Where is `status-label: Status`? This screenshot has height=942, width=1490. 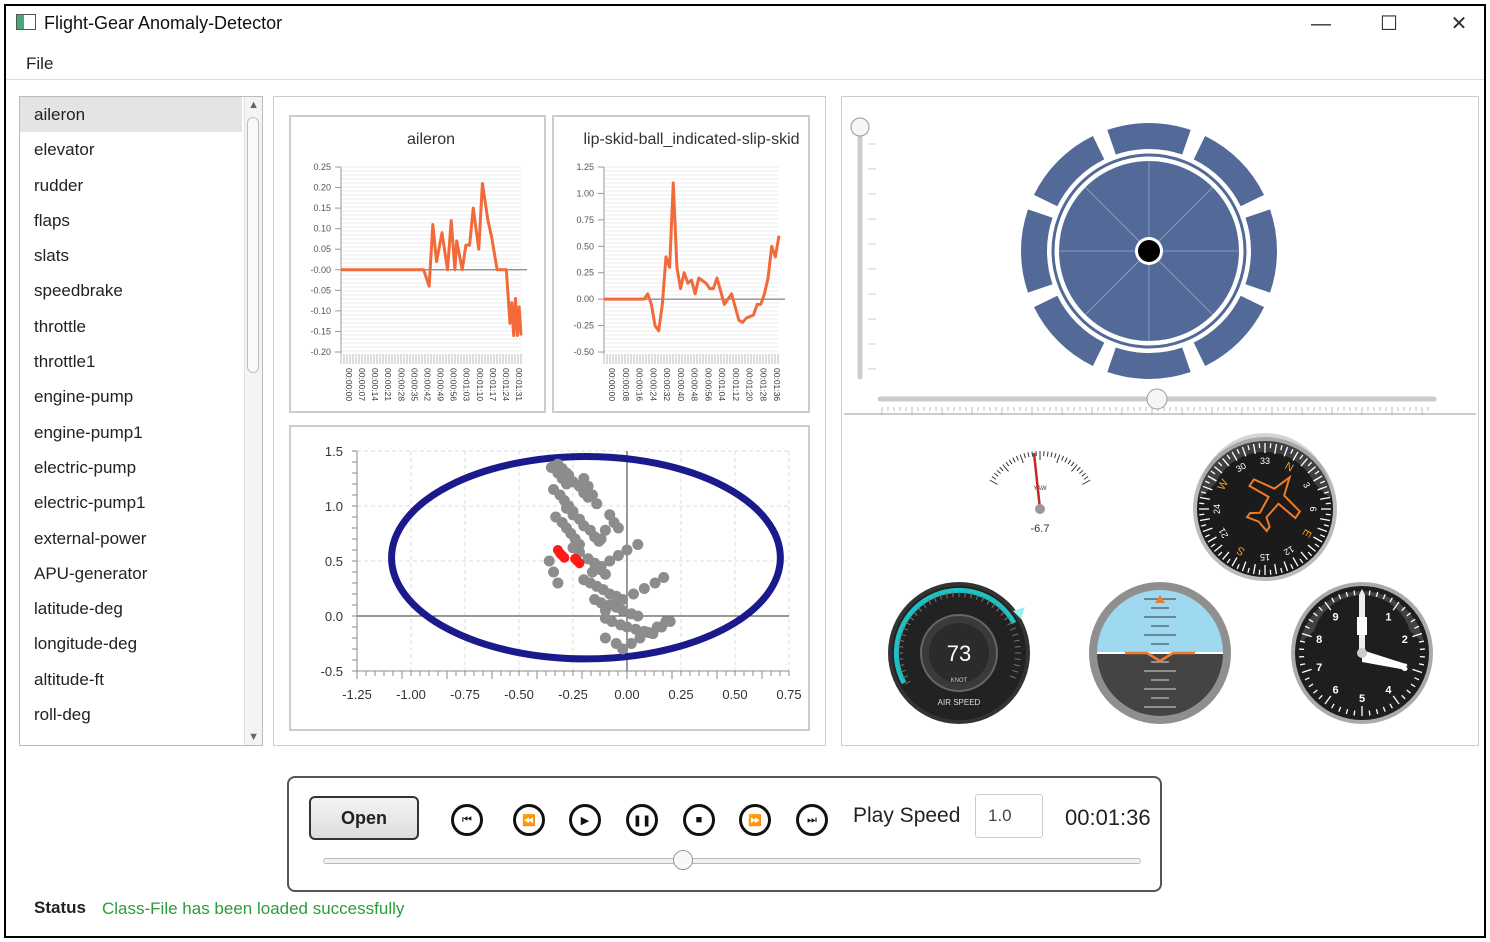 status-label: Status is located at coordinates (60, 907).